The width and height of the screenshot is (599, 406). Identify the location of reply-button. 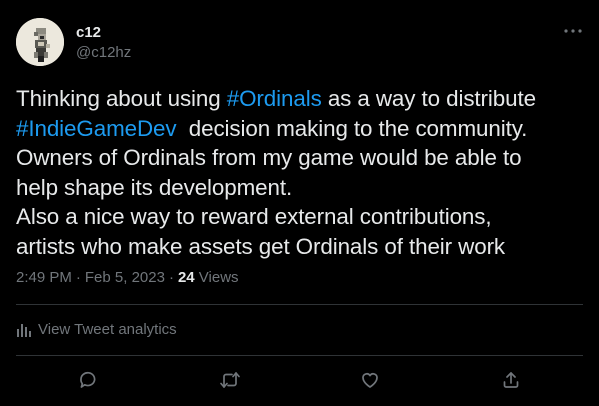
(88, 380).